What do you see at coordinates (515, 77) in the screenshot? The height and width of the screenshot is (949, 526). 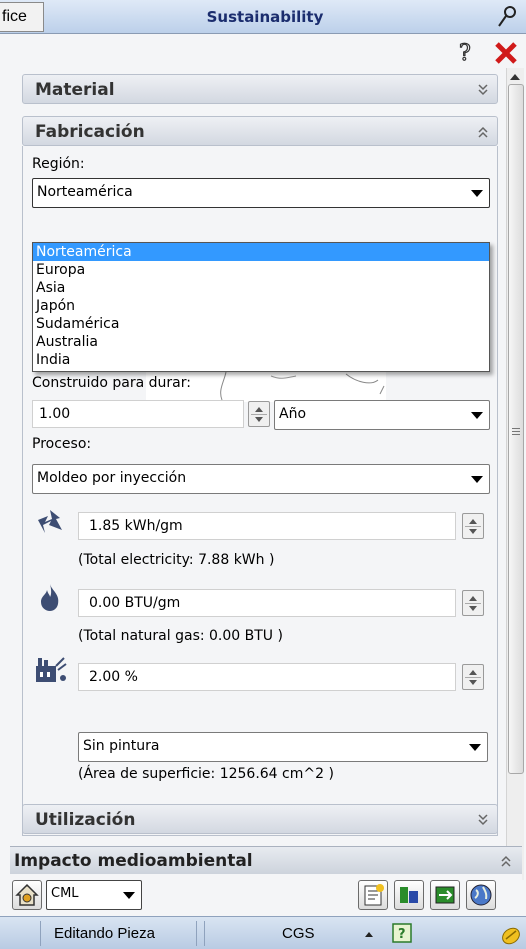 I see `scroll-up-icon` at bounding box center [515, 77].